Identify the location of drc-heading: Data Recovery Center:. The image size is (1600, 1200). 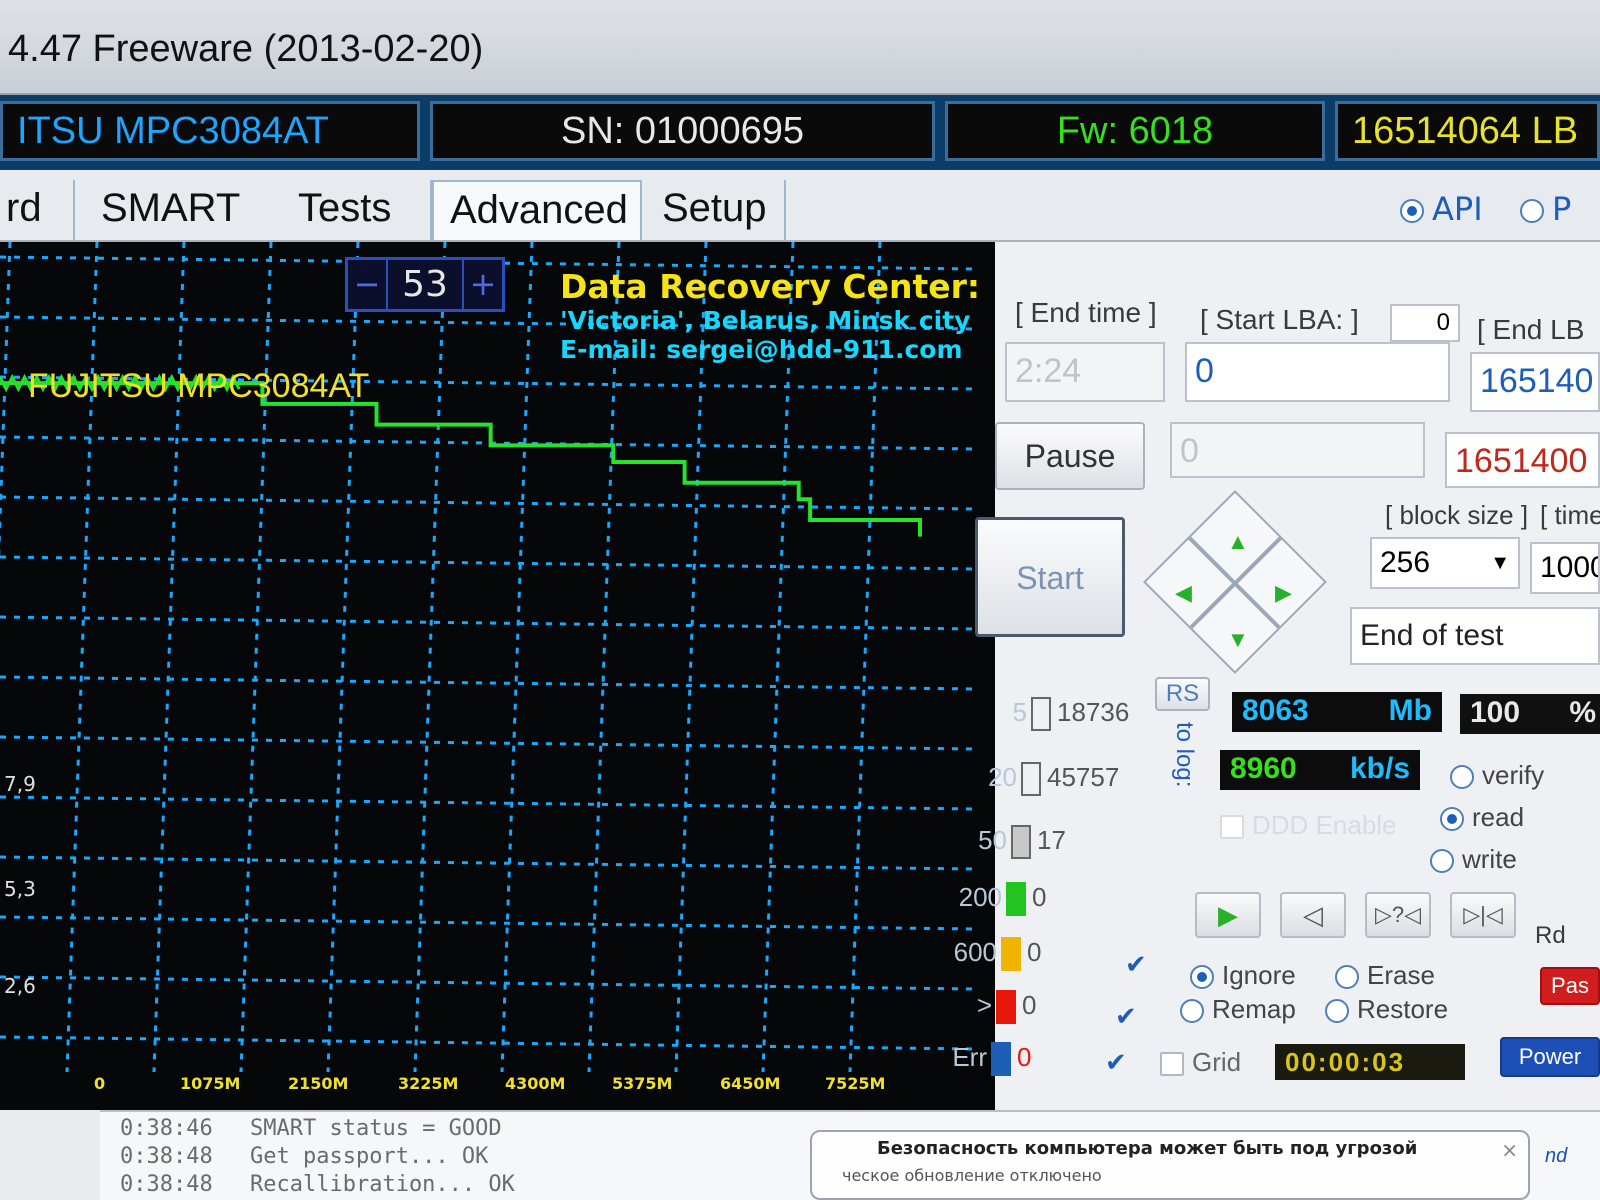
(770, 286).